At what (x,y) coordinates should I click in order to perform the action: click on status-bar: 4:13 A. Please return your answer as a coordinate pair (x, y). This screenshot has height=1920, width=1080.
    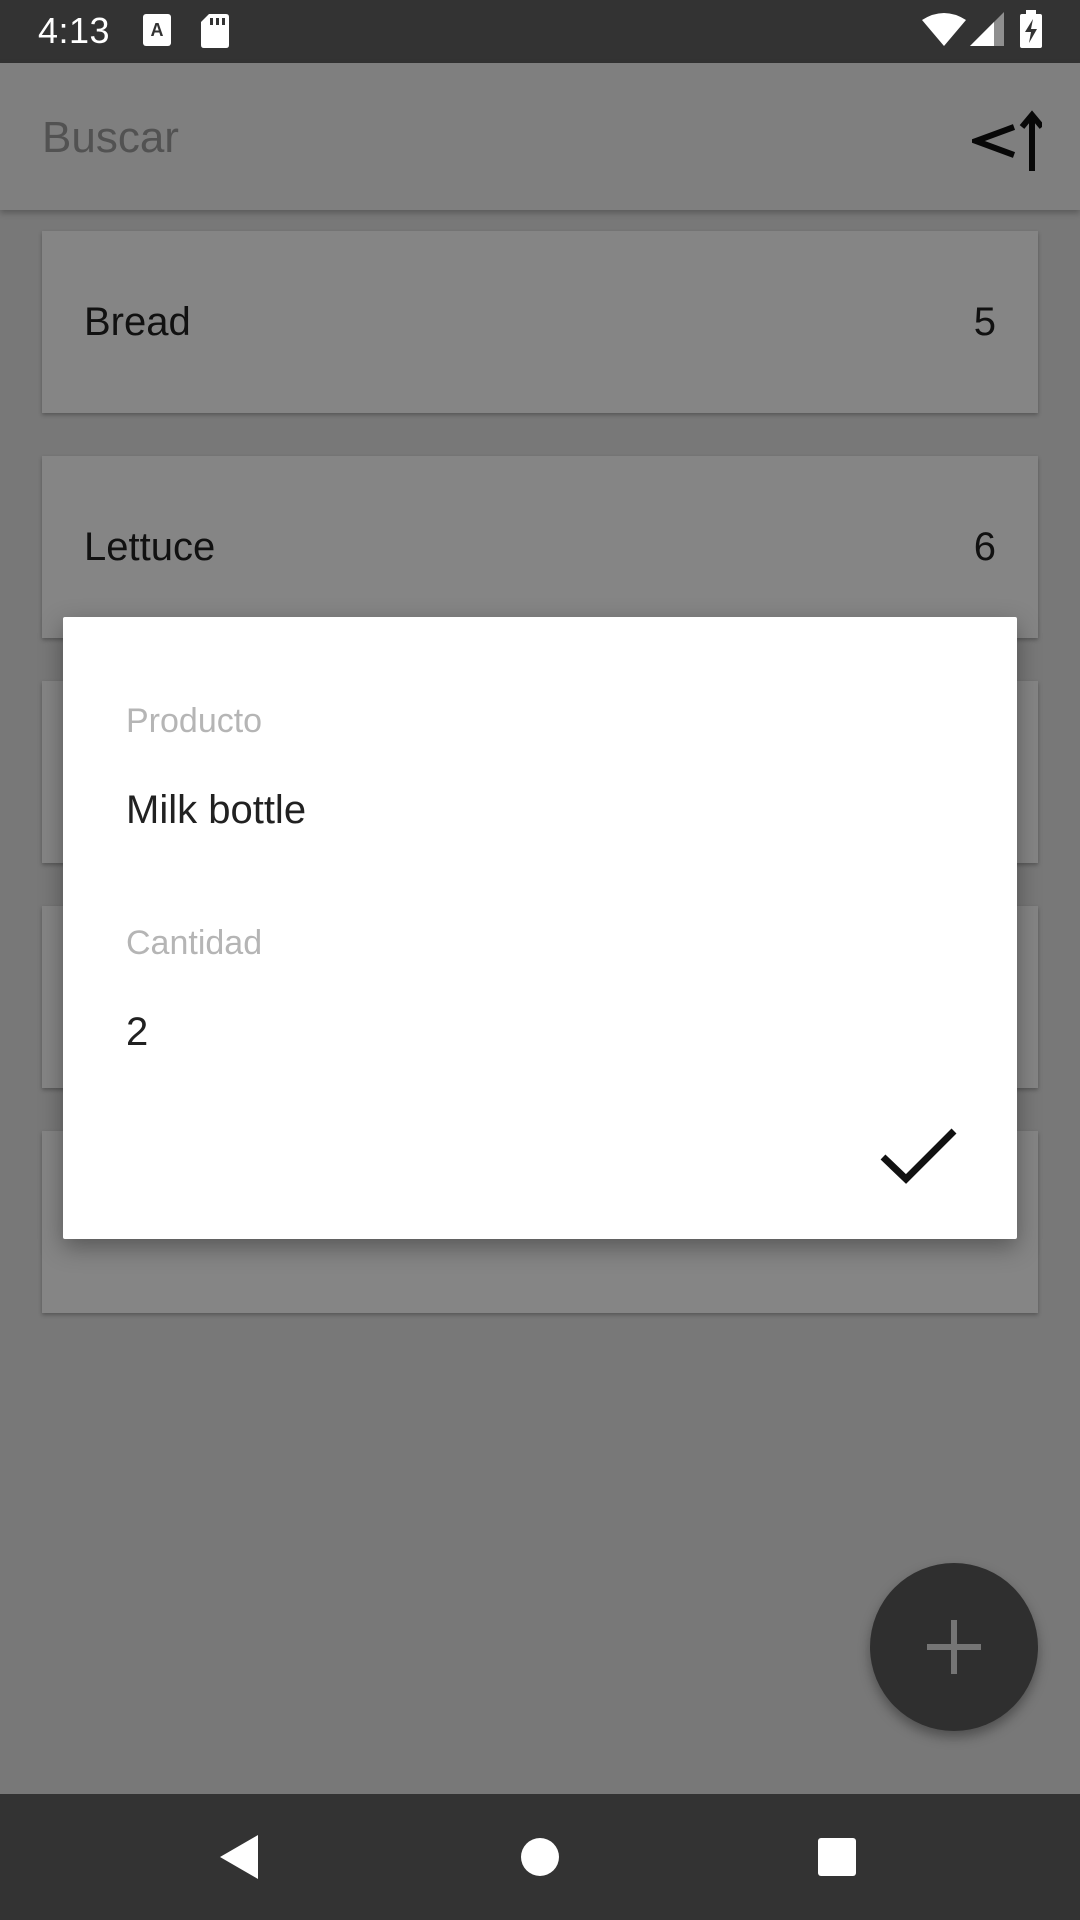
    Looking at the image, I should click on (540, 31).